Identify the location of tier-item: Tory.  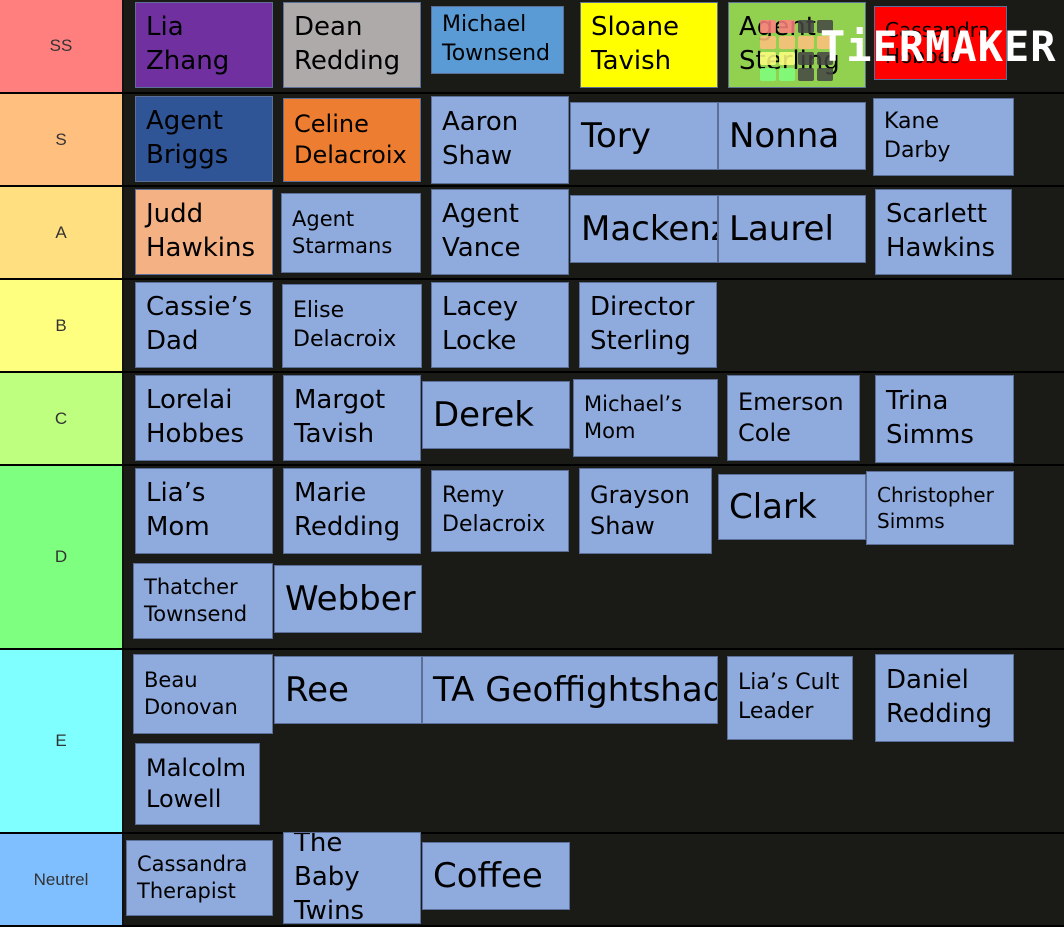
(644, 136).